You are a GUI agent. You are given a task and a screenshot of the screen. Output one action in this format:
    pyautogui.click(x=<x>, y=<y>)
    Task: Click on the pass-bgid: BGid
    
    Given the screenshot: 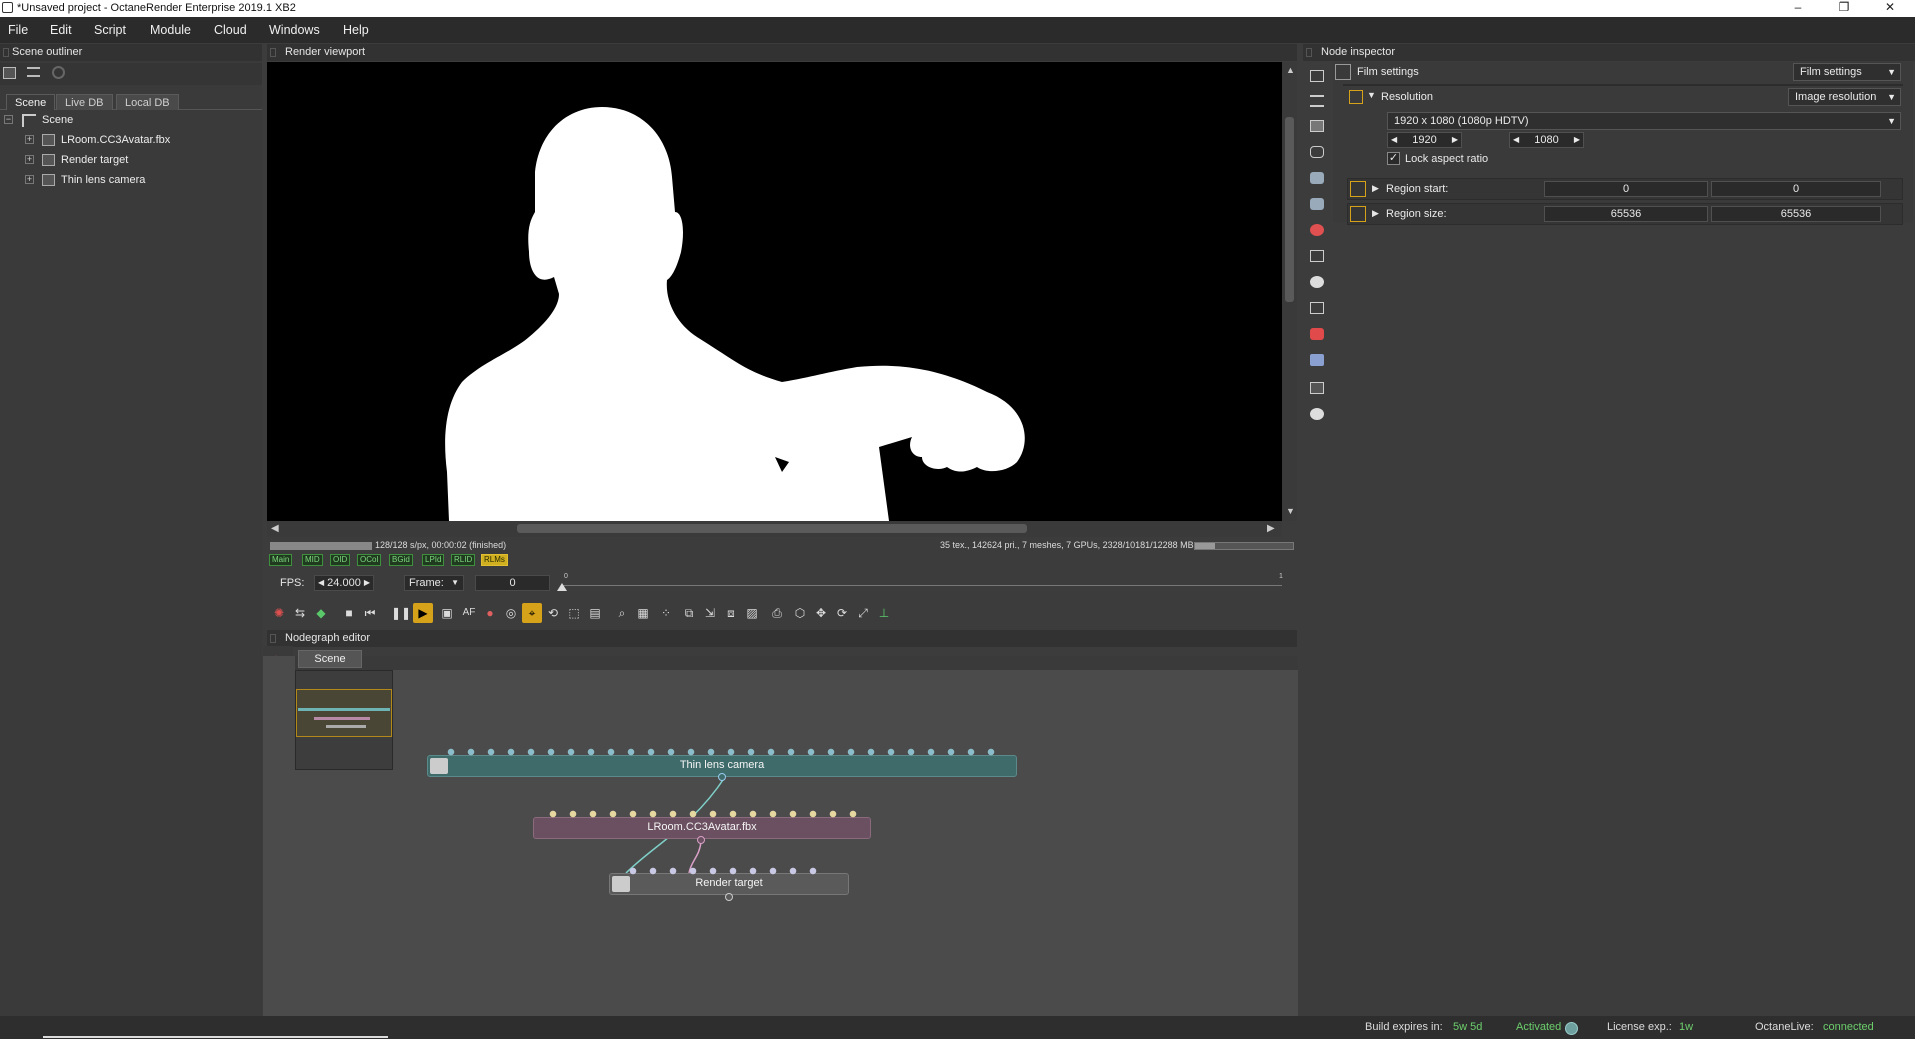 What is the action you would take?
    pyautogui.click(x=401, y=560)
    